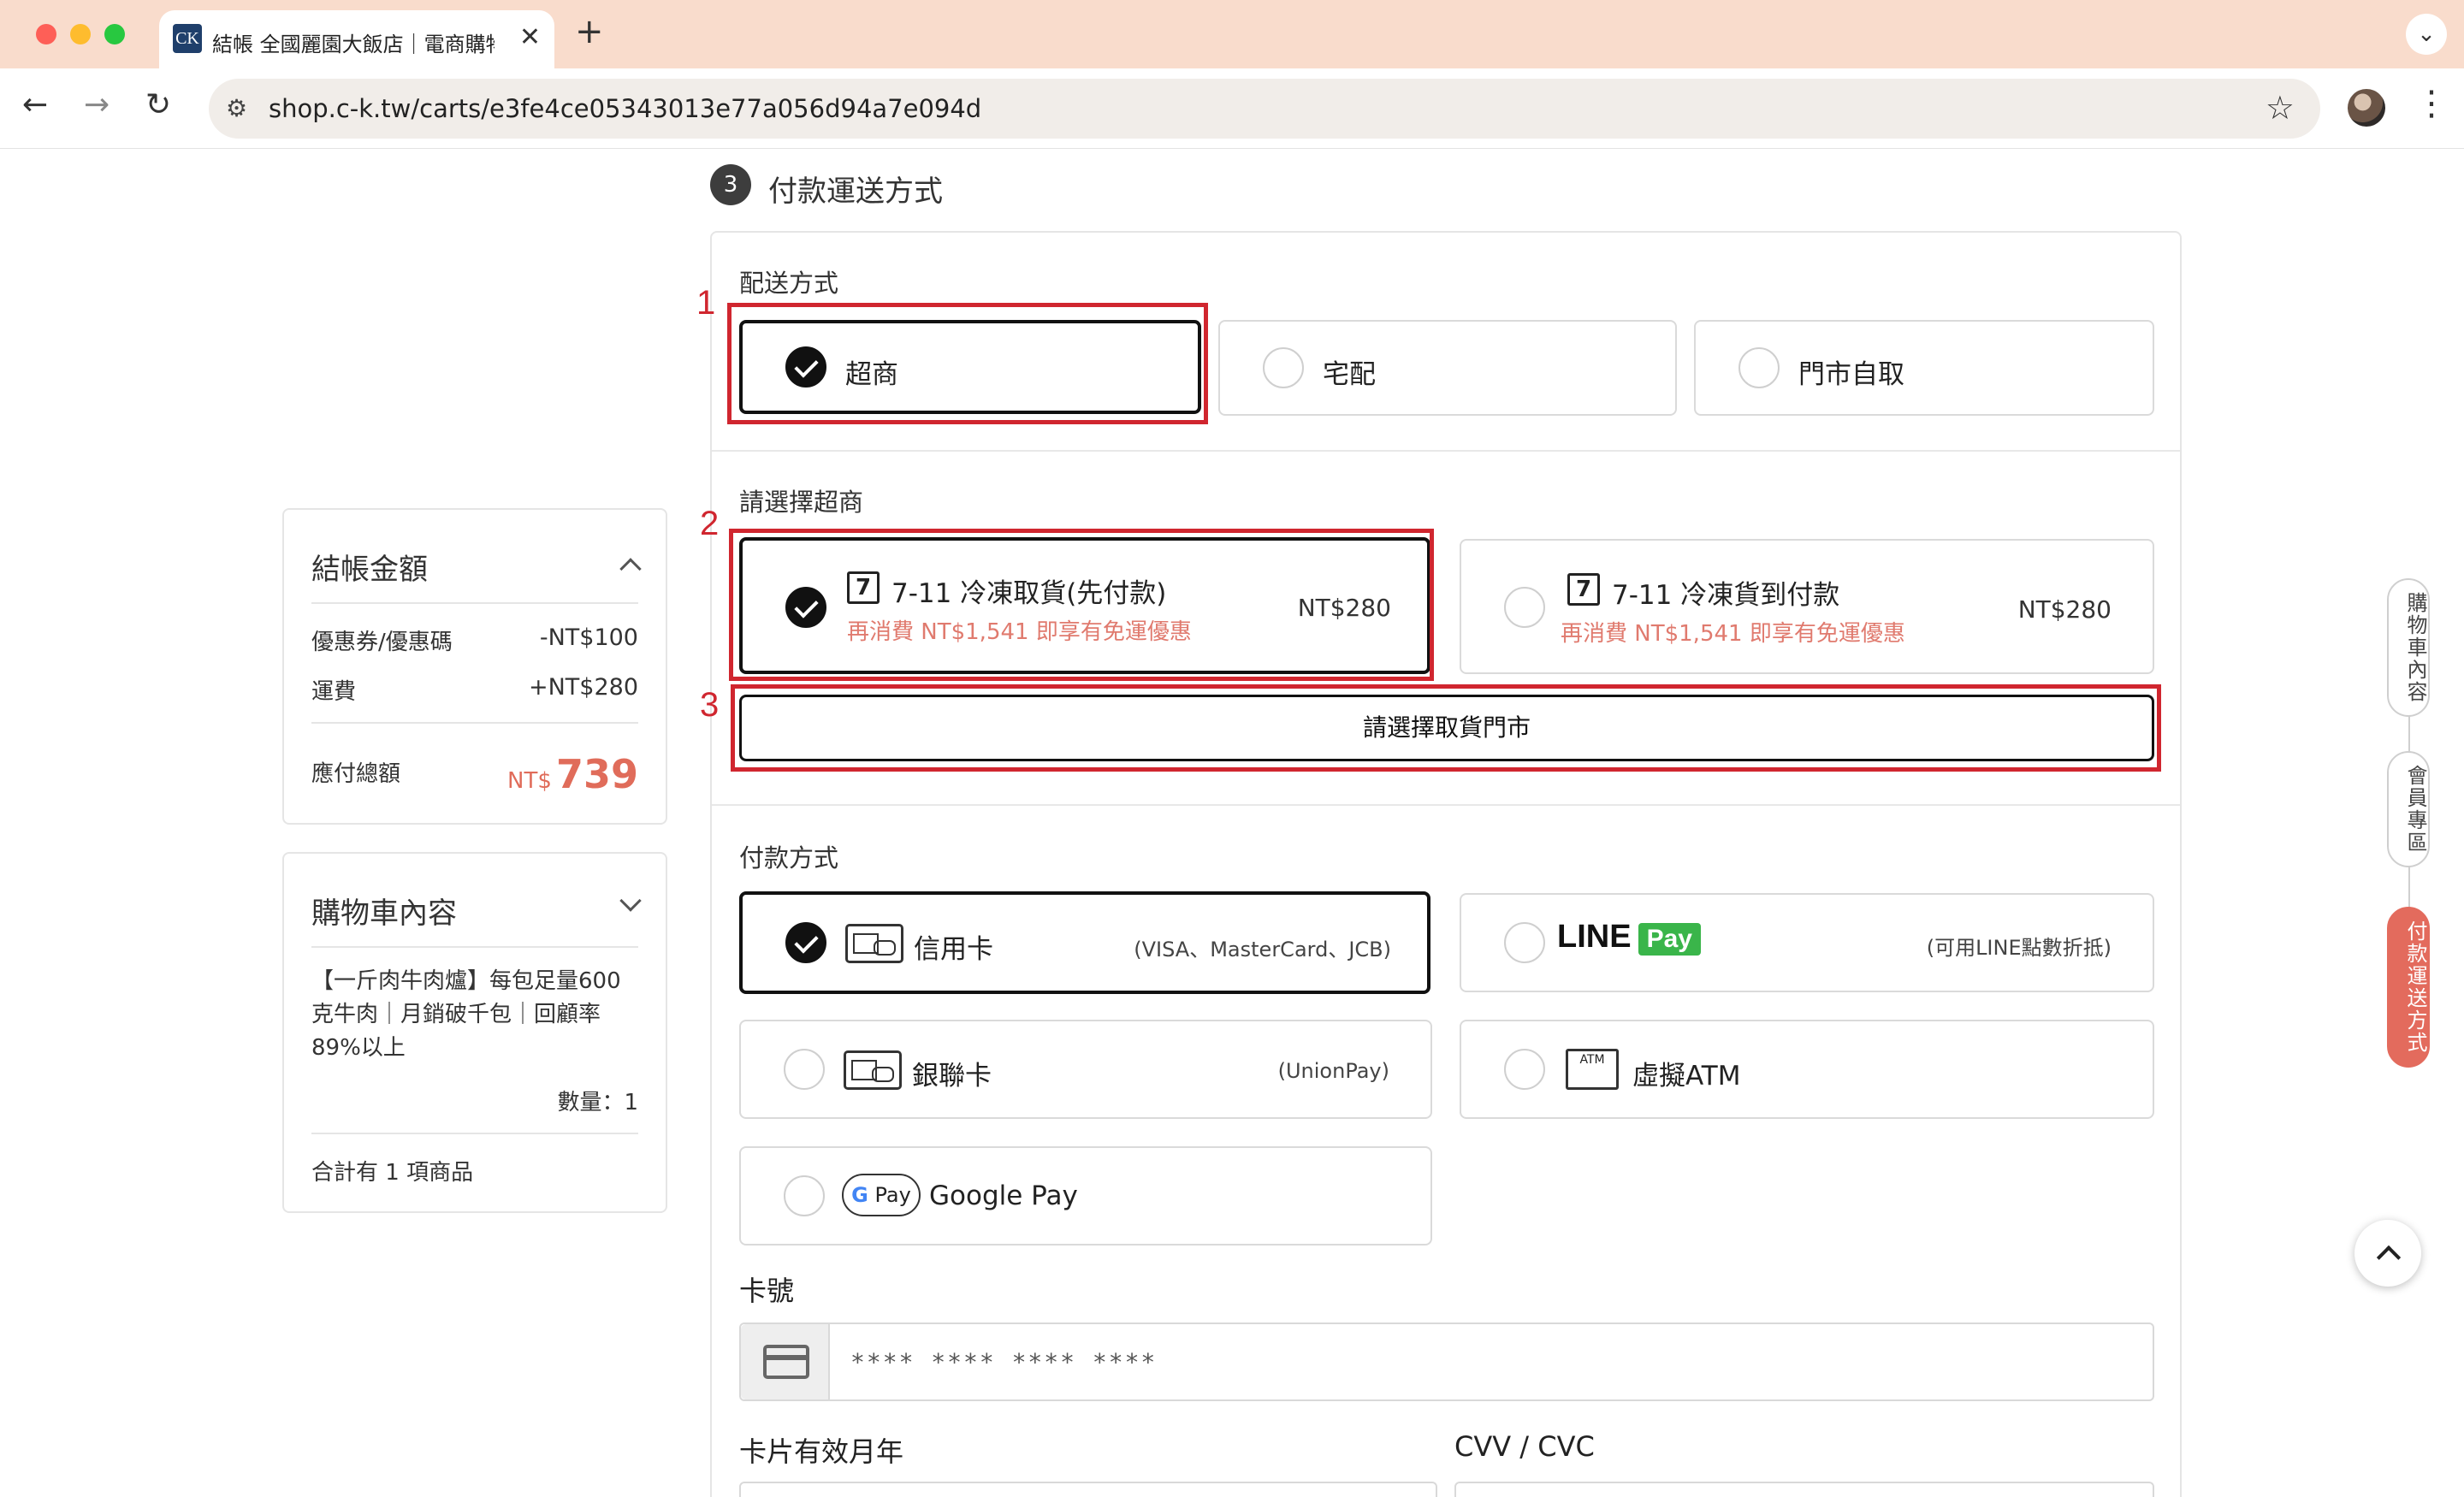 This screenshot has height=1497, width=2464. What do you see at coordinates (1807, 942) in the screenshot?
I see `payment-option-line-pay: LINE Pay (可用LINE點數折抵)` at bounding box center [1807, 942].